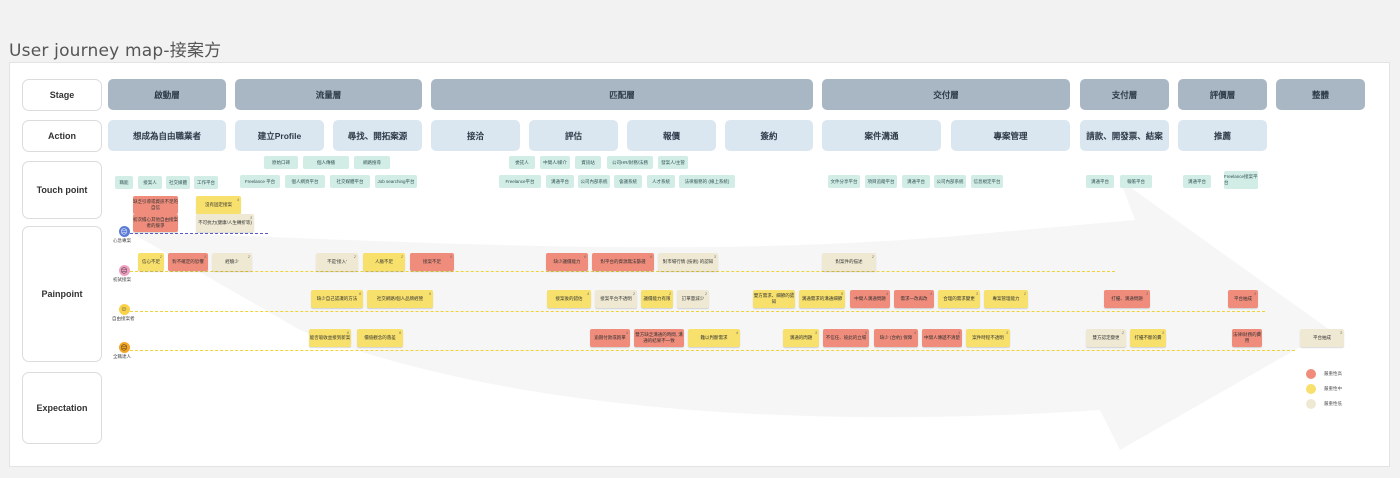 Image resolution: width=1400 pixels, height=478 pixels. Describe the element at coordinates (671, 135) in the screenshot. I see `action-quote: 報價` at that location.